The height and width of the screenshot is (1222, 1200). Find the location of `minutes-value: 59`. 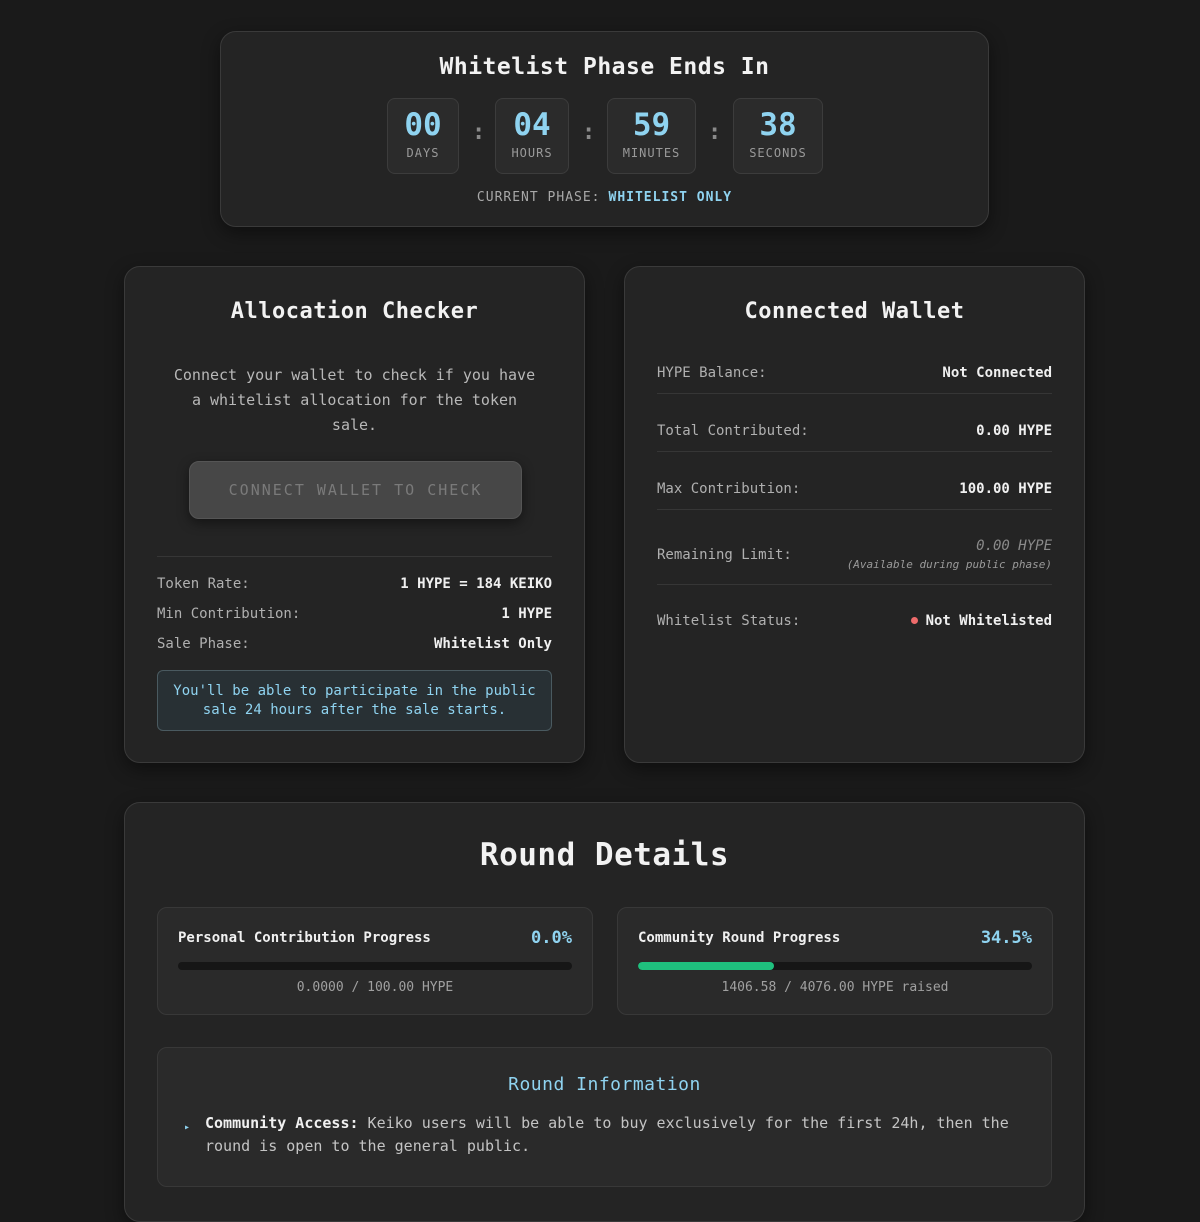

minutes-value: 59 is located at coordinates (651, 125).